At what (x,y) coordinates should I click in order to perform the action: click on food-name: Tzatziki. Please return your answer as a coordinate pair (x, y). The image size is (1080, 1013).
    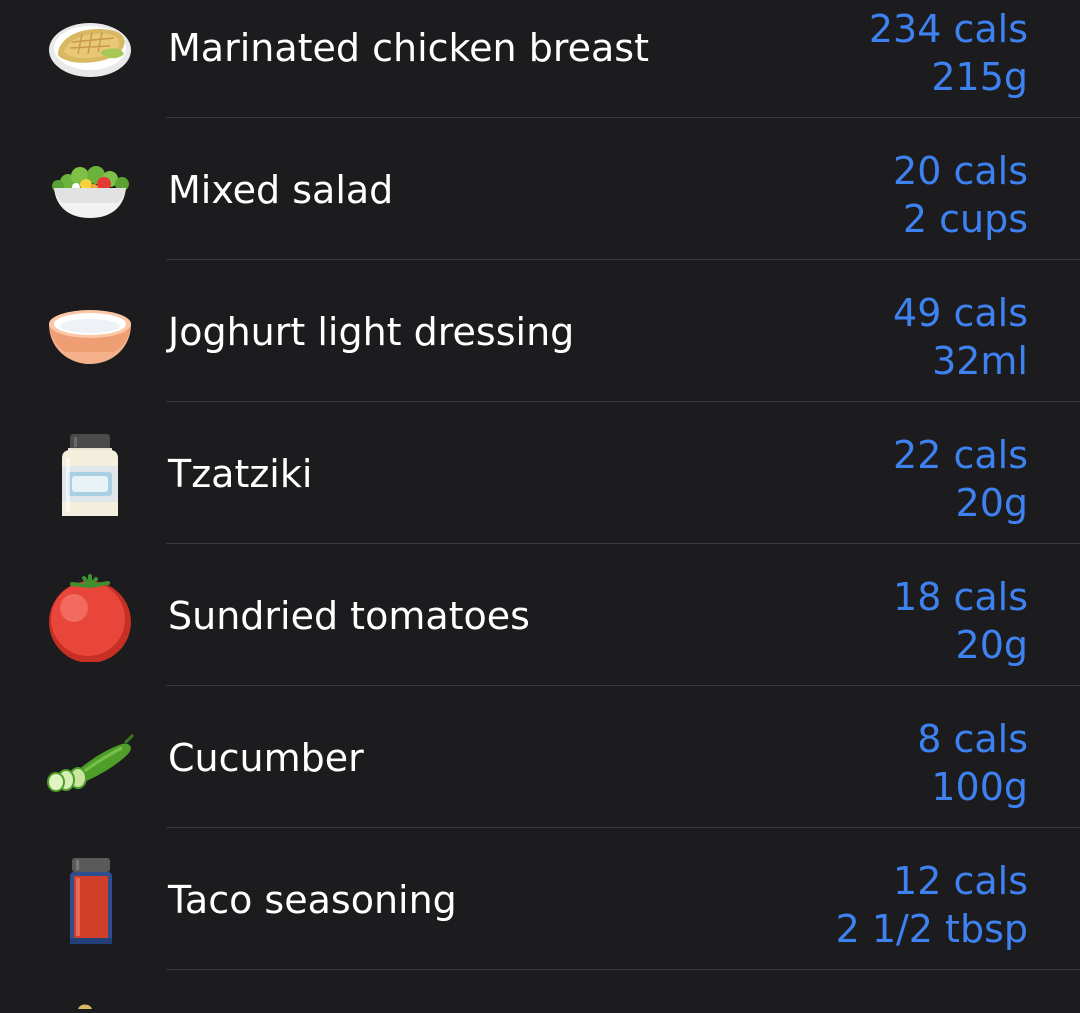
    Looking at the image, I should click on (240, 474).